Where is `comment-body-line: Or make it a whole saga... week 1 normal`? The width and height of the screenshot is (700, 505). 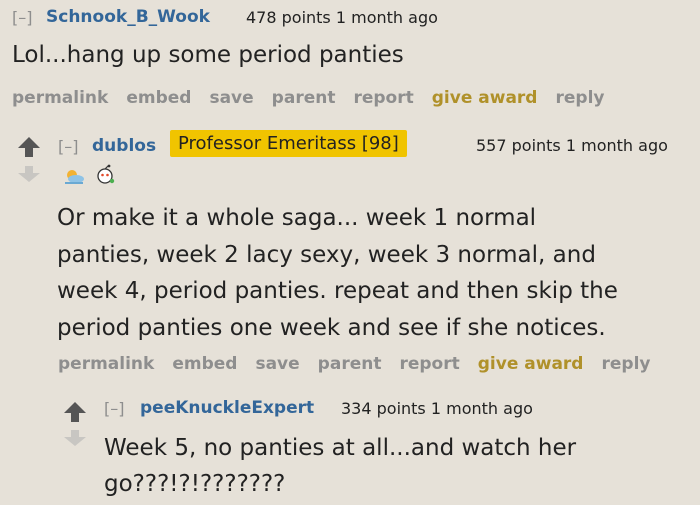
comment-body-line: Or make it a whole saga... week 1 normal is located at coordinates (297, 218).